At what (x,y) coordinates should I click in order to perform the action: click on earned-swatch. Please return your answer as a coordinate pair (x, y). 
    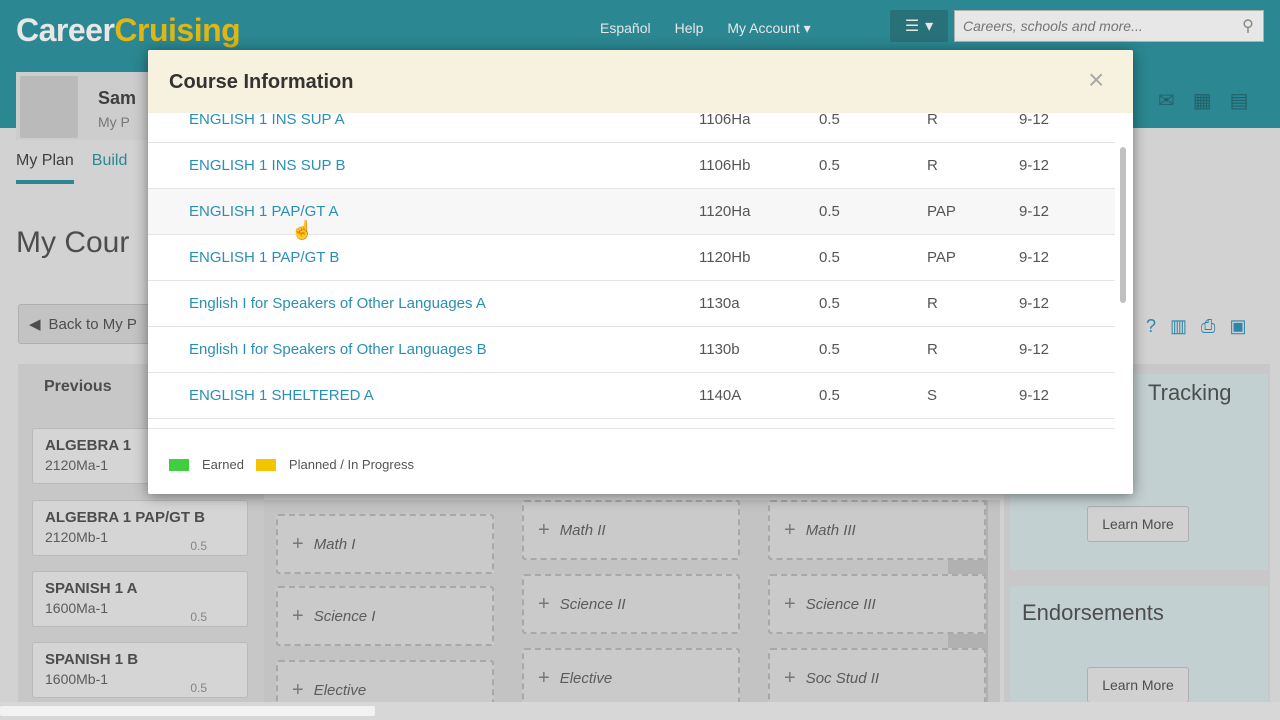
    Looking at the image, I should click on (179, 464).